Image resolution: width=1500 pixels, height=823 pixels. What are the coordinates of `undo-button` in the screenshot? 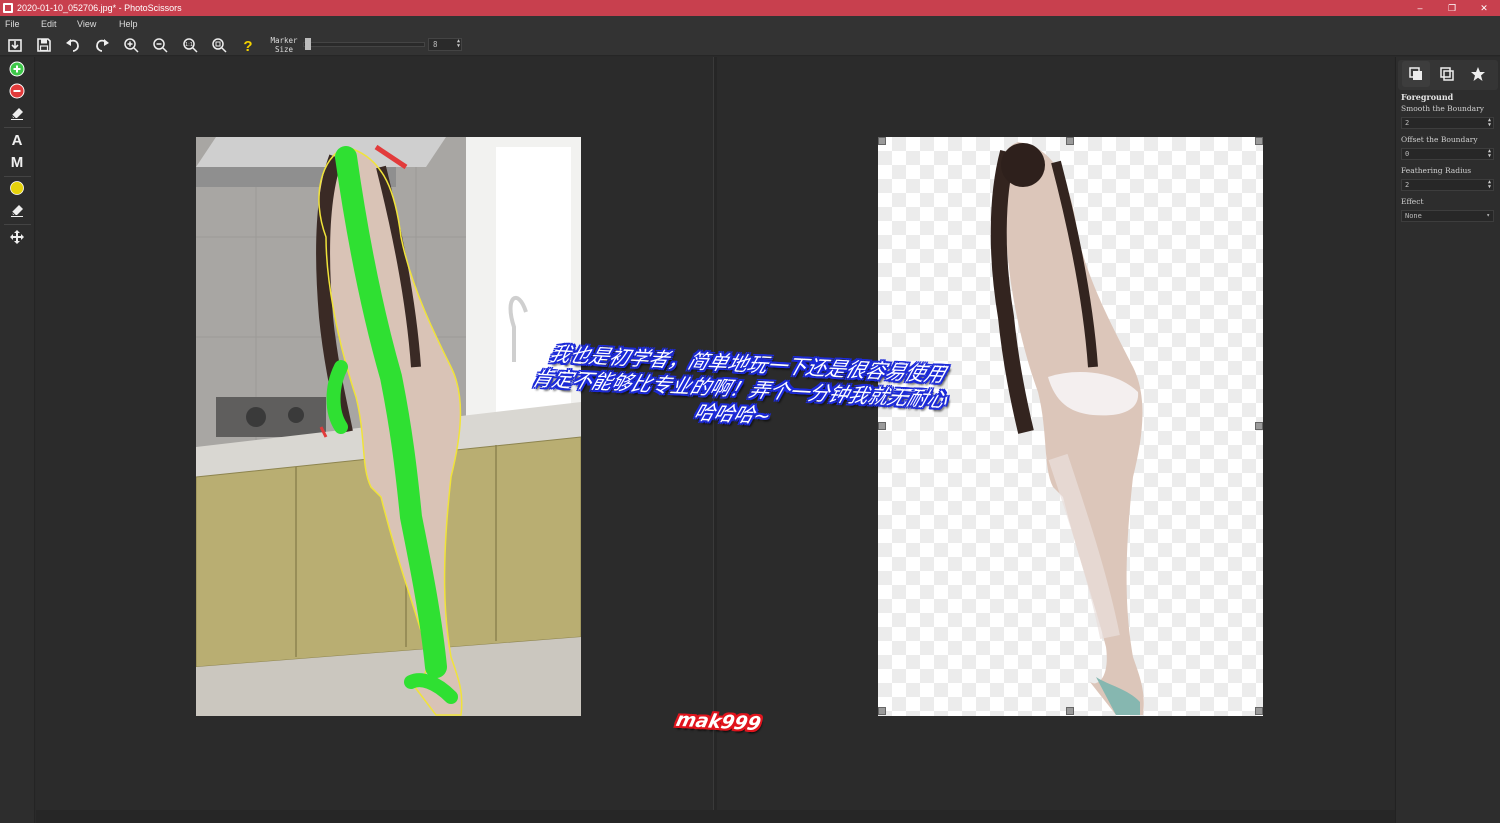 It's located at (73, 45).